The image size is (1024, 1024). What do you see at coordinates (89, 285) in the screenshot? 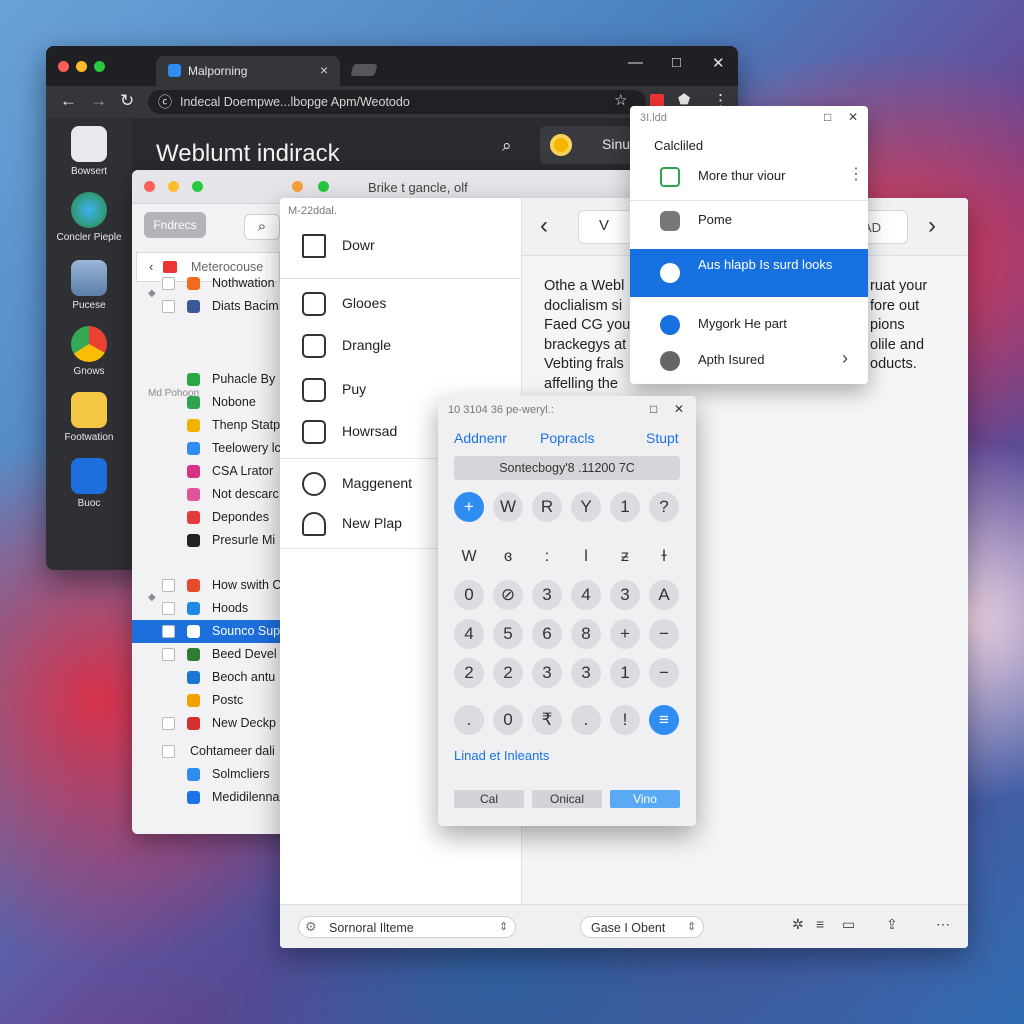
I see `dock-item-pucese: Pucese` at bounding box center [89, 285].